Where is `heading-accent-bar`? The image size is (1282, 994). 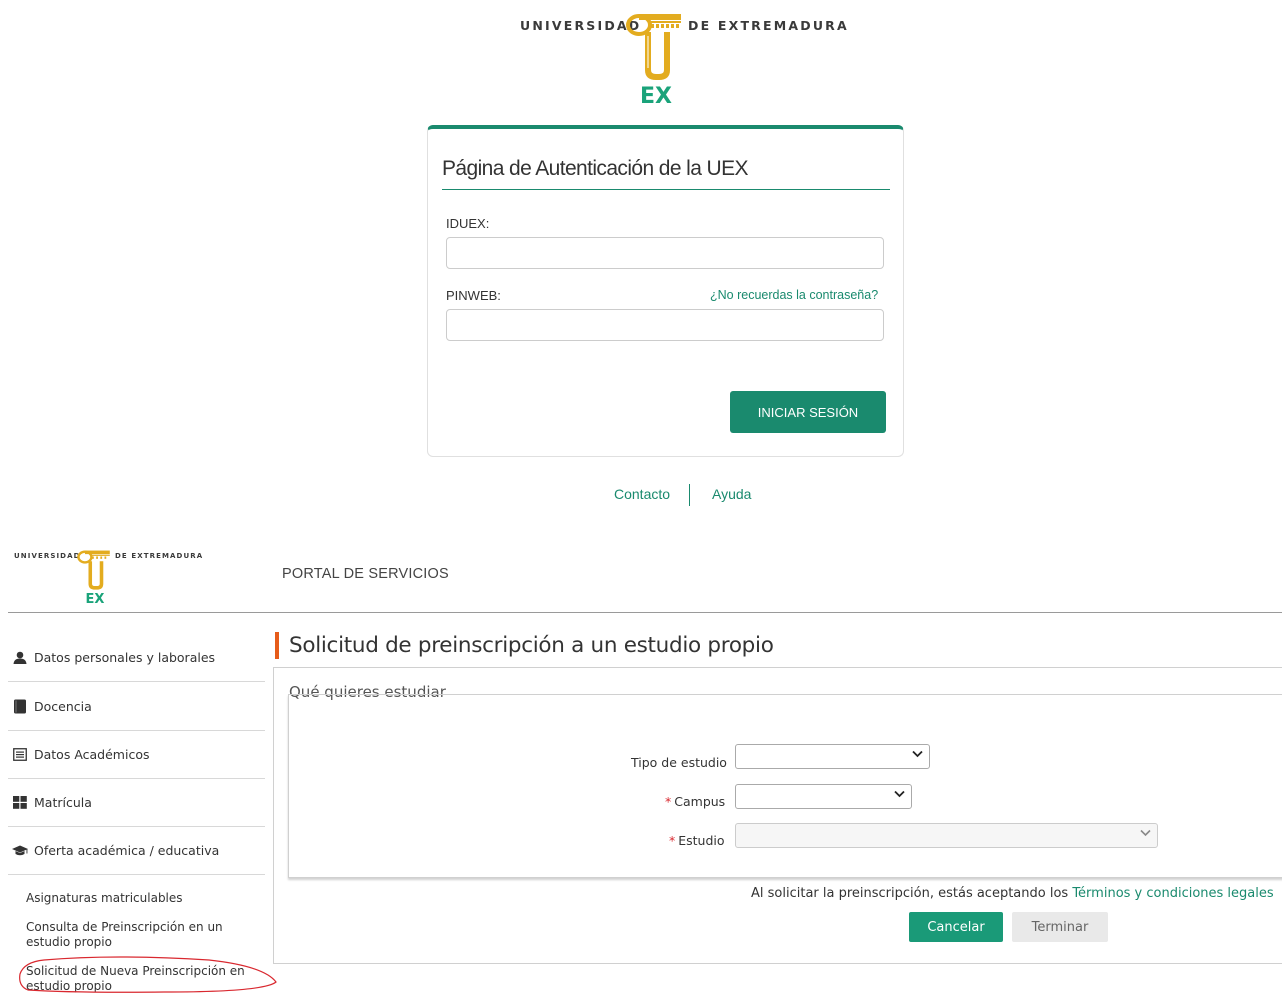
heading-accent-bar is located at coordinates (277, 645).